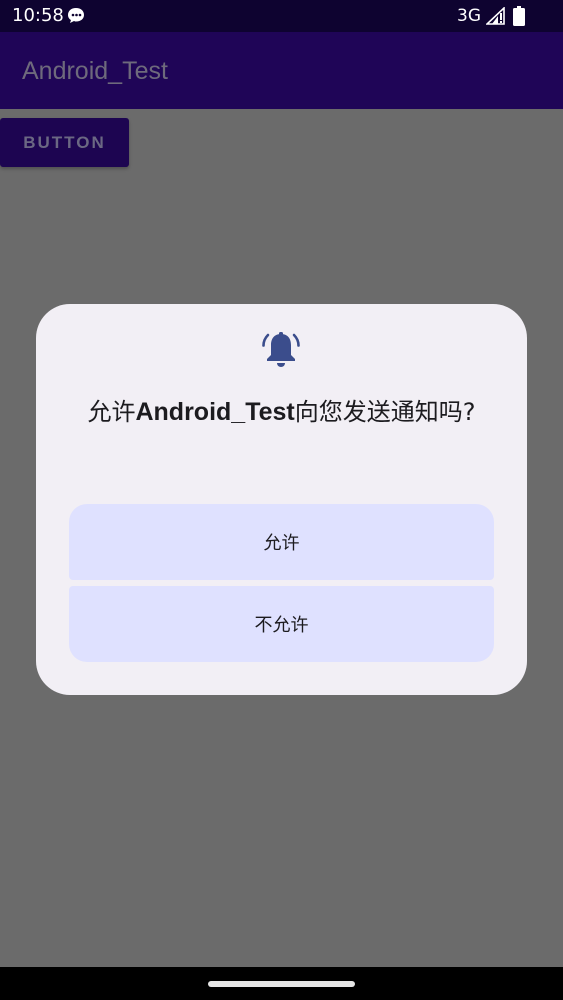 This screenshot has height=1000, width=563. I want to click on dialog-title-app-name: Android_Test, so click(215, 412).